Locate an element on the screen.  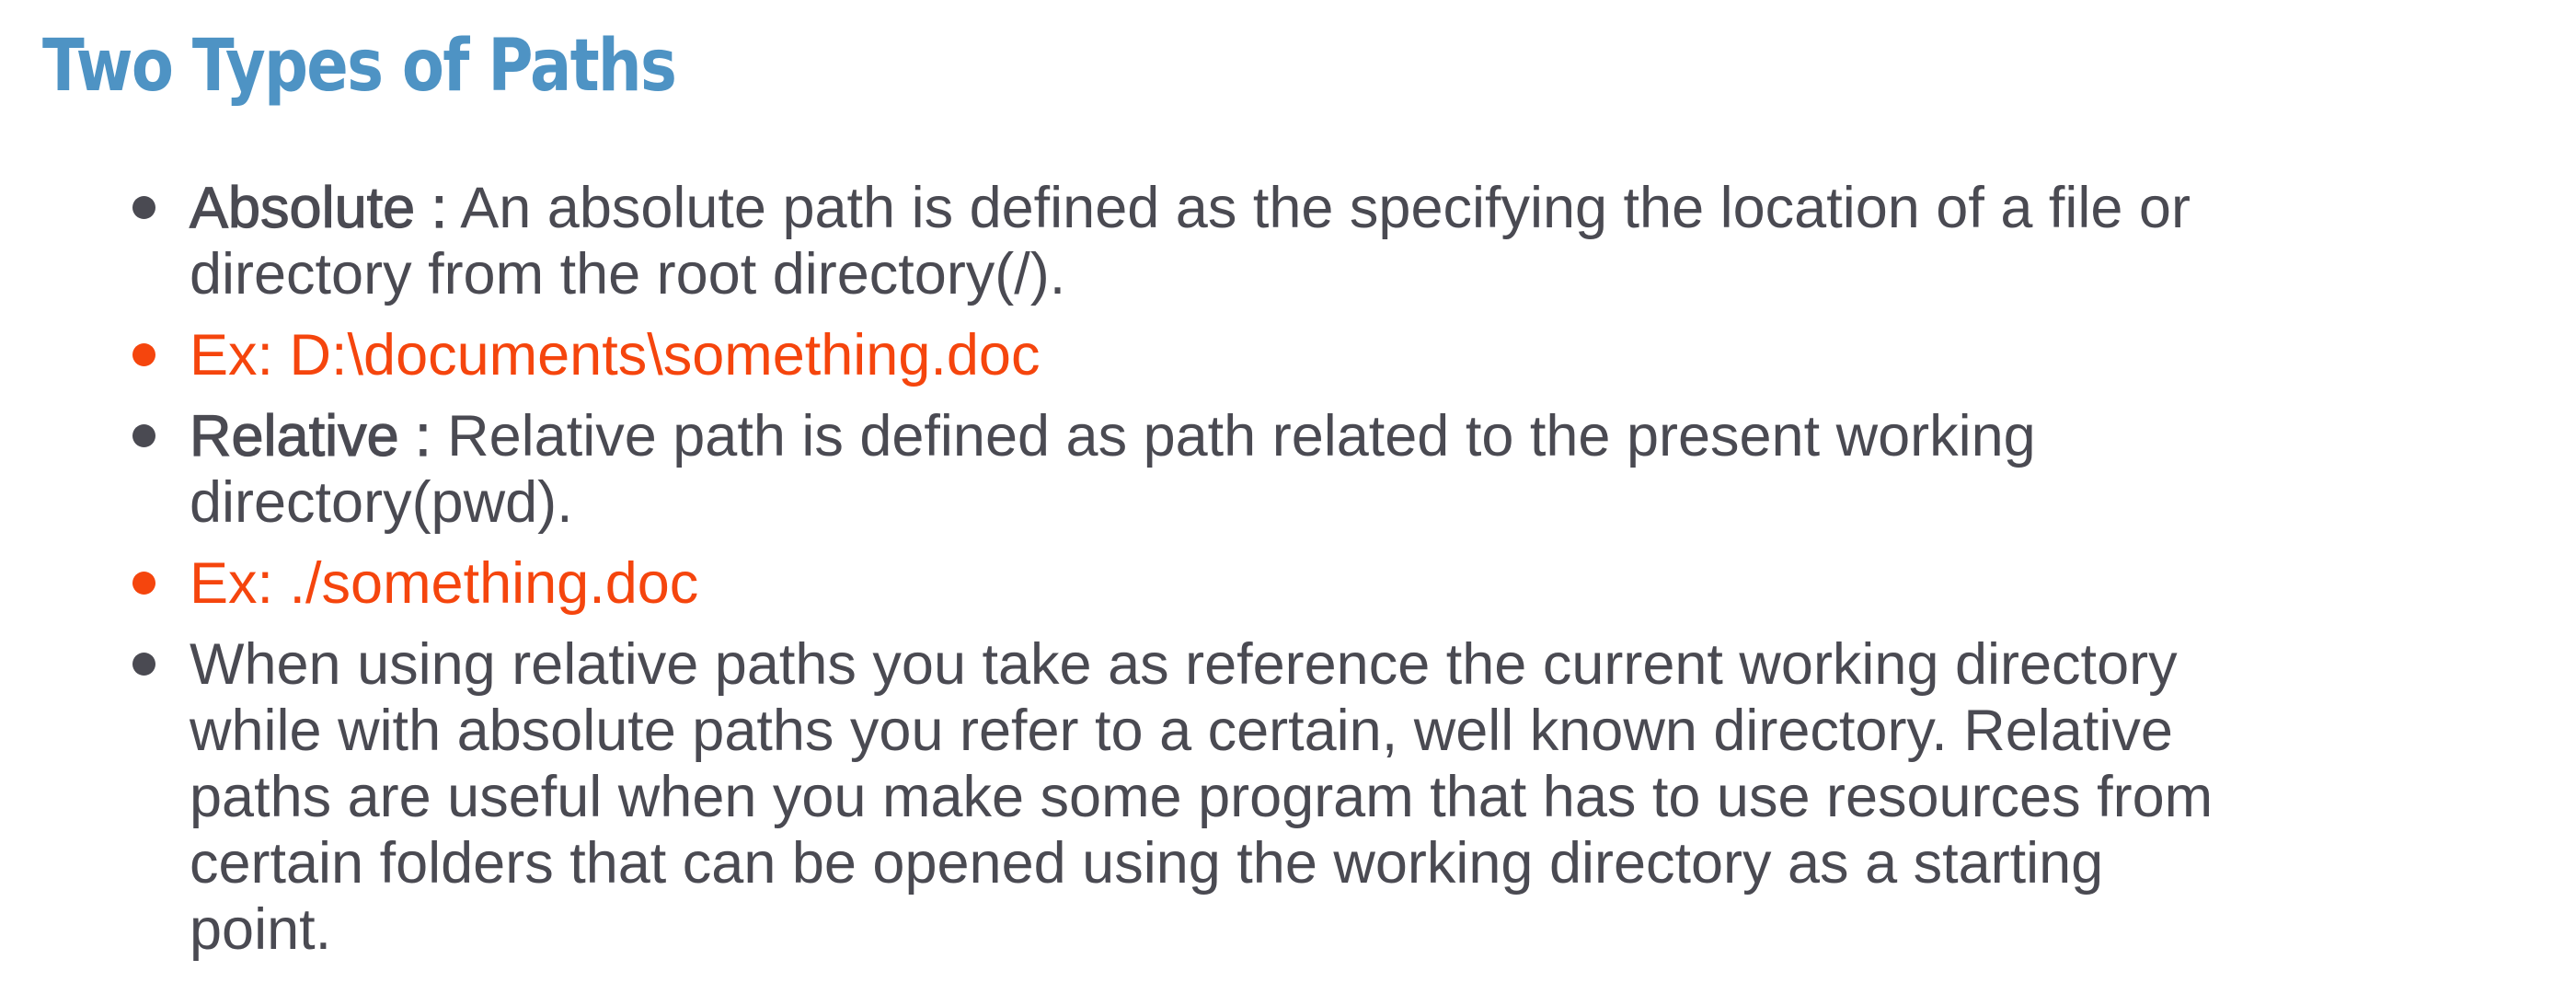
absolute-term: Absolute : is located at coordinates (318, 208).